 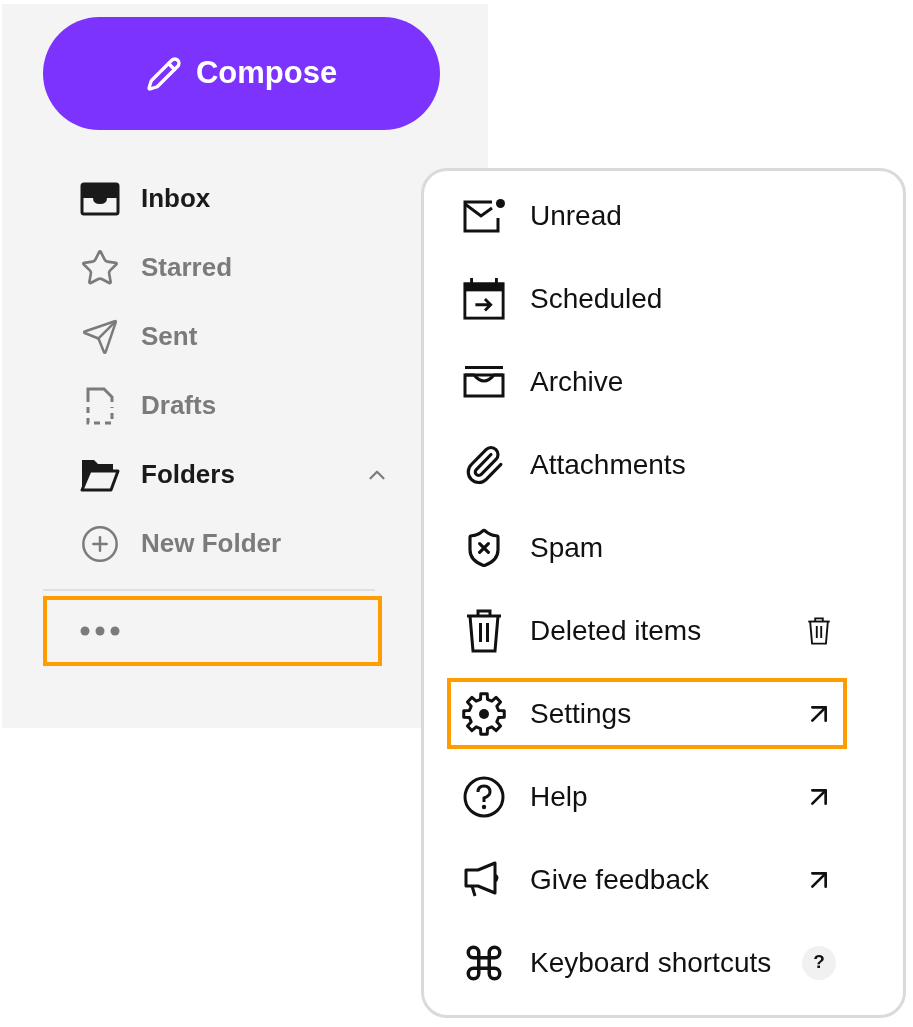 What do you see at coordinates (484, 298) in the screenshot?
I see `calendar-arrow-icon` at bounding box center [484, 298].